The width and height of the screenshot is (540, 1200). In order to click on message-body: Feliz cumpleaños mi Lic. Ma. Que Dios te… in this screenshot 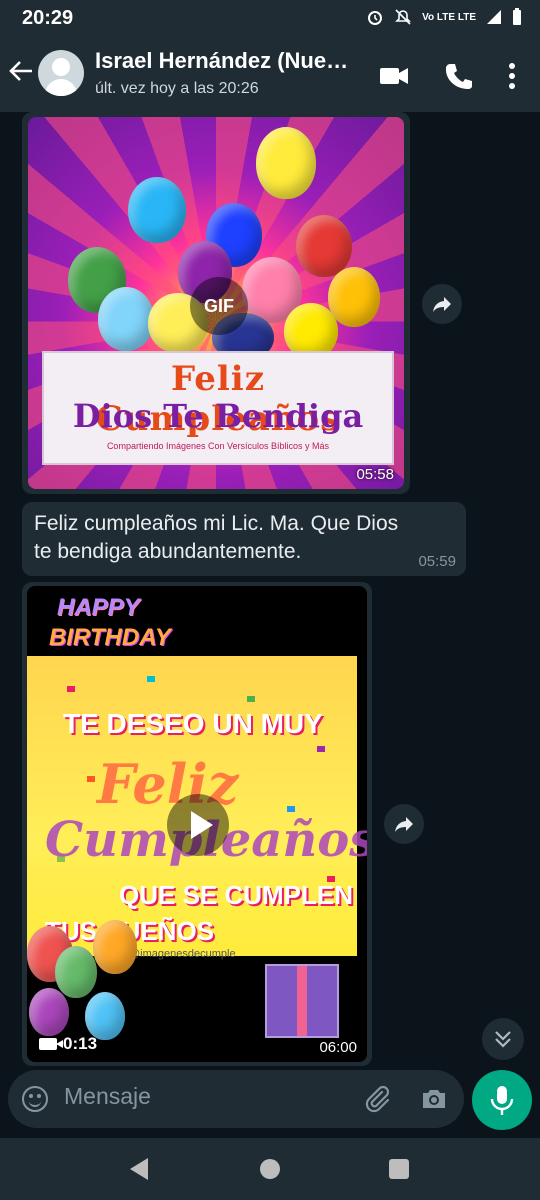, I will do `click(216, 537)`.